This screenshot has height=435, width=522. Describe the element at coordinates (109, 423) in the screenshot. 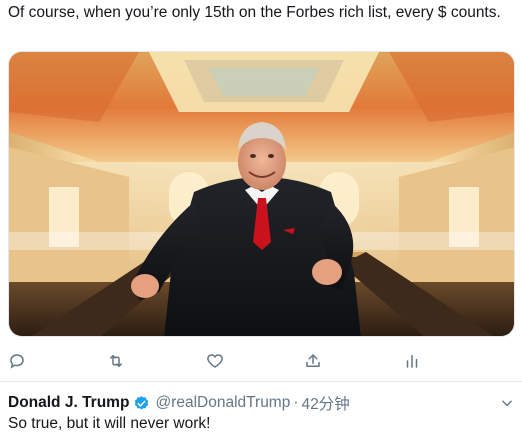

I see `reply-text: So true, but it will never work!` at that location.